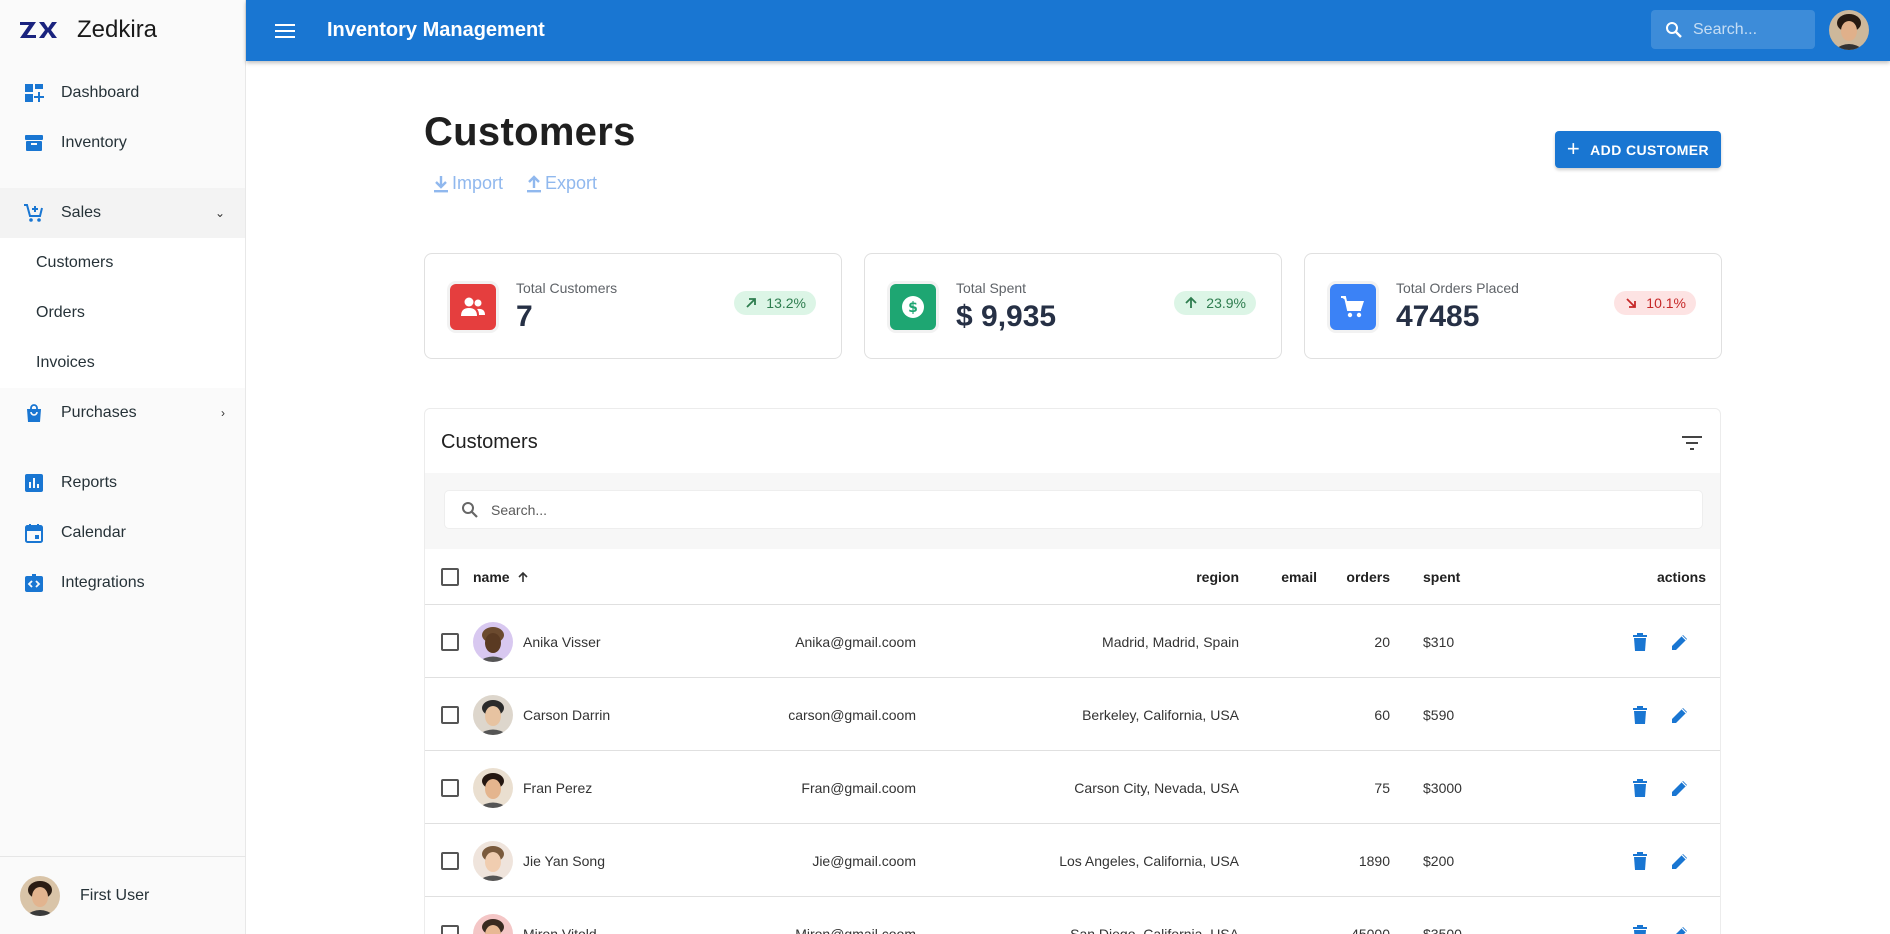 The width and height of the screenshot is (1890, 934). What do you see at coordinates (1006, 316) in the screenshot?
I see `stat-value: $ 9,935` at bounding box center [1006, 316].